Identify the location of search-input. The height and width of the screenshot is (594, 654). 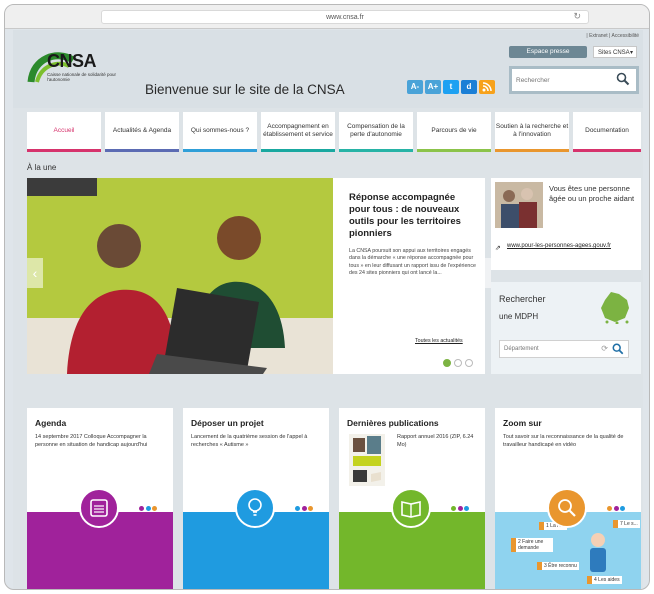
(566, 80).